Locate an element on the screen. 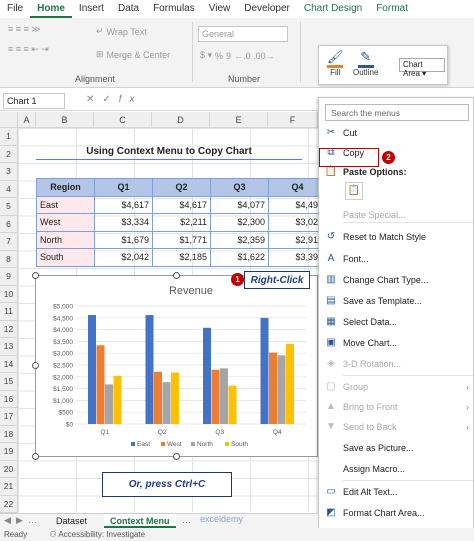  fx-icon: fx is located at coordinates (131, 99).